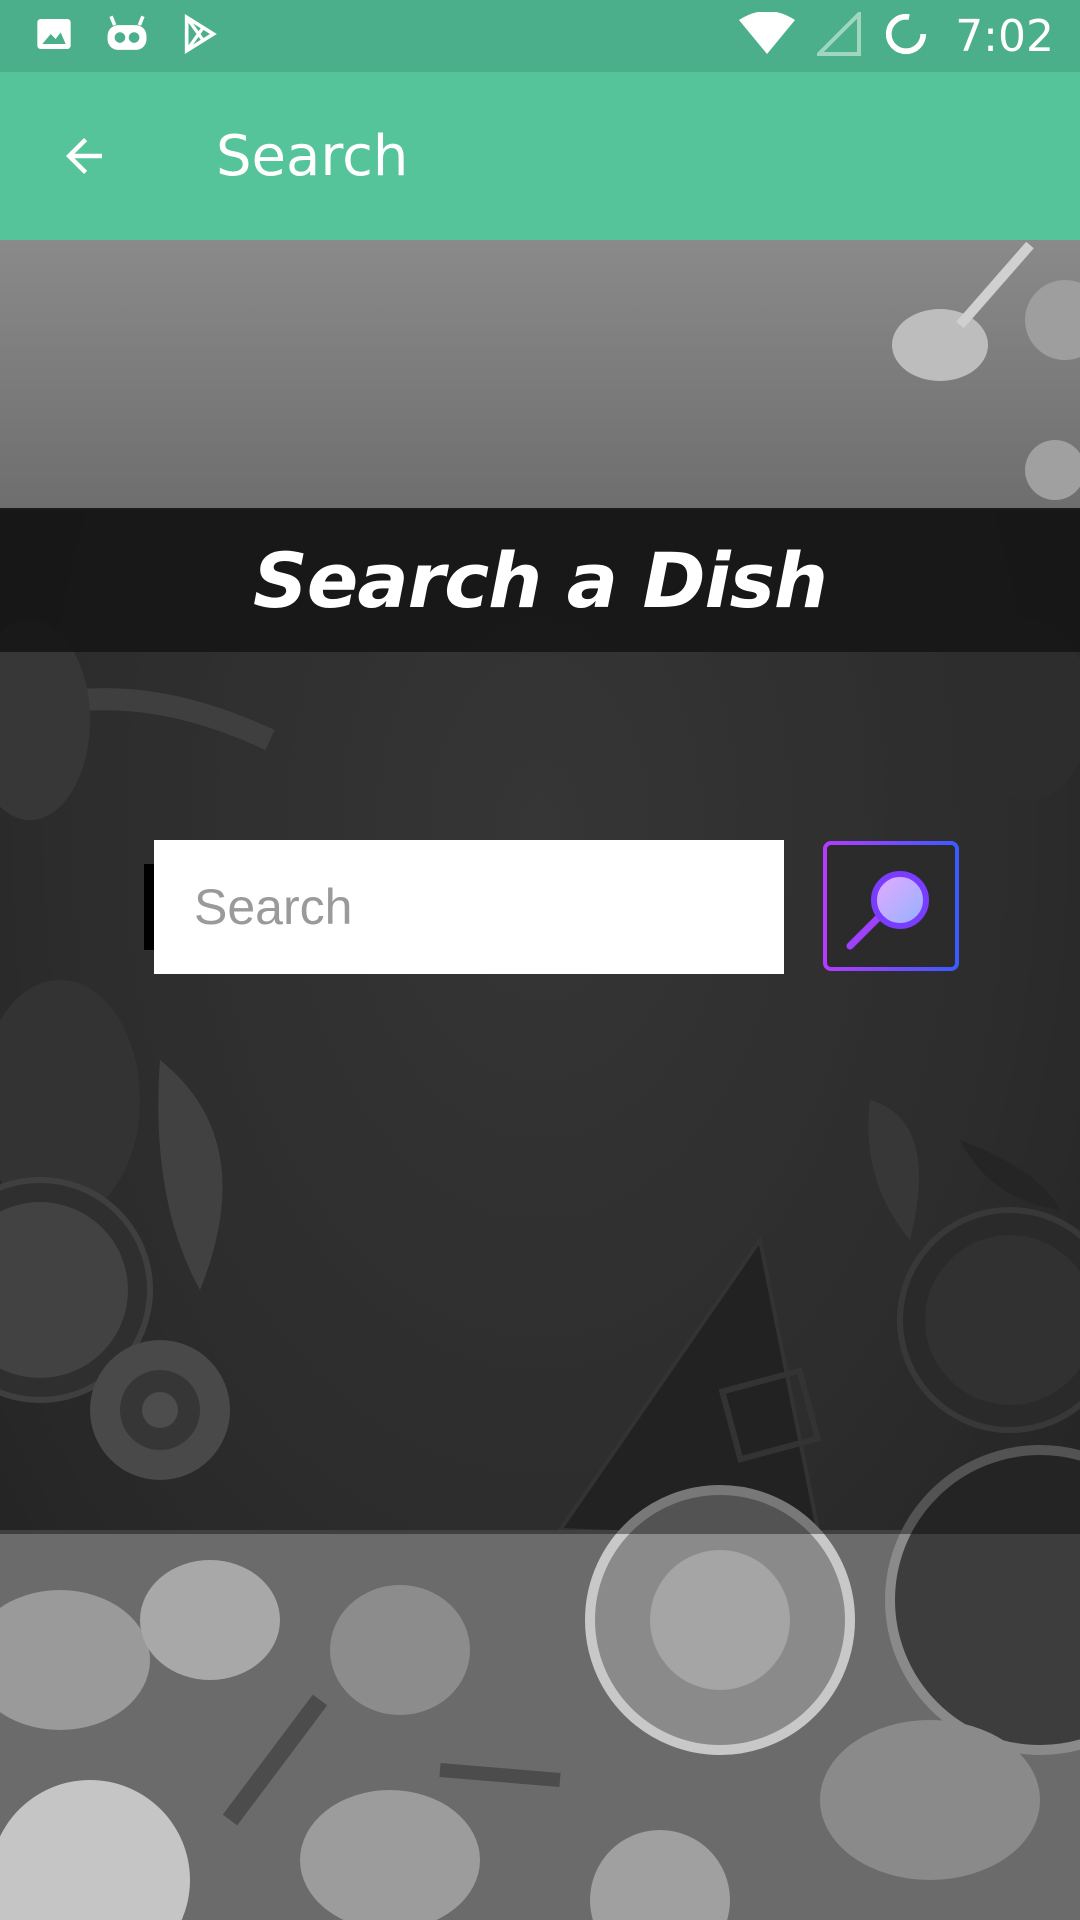  I want to click on status-left-icons, so click(142, 36).